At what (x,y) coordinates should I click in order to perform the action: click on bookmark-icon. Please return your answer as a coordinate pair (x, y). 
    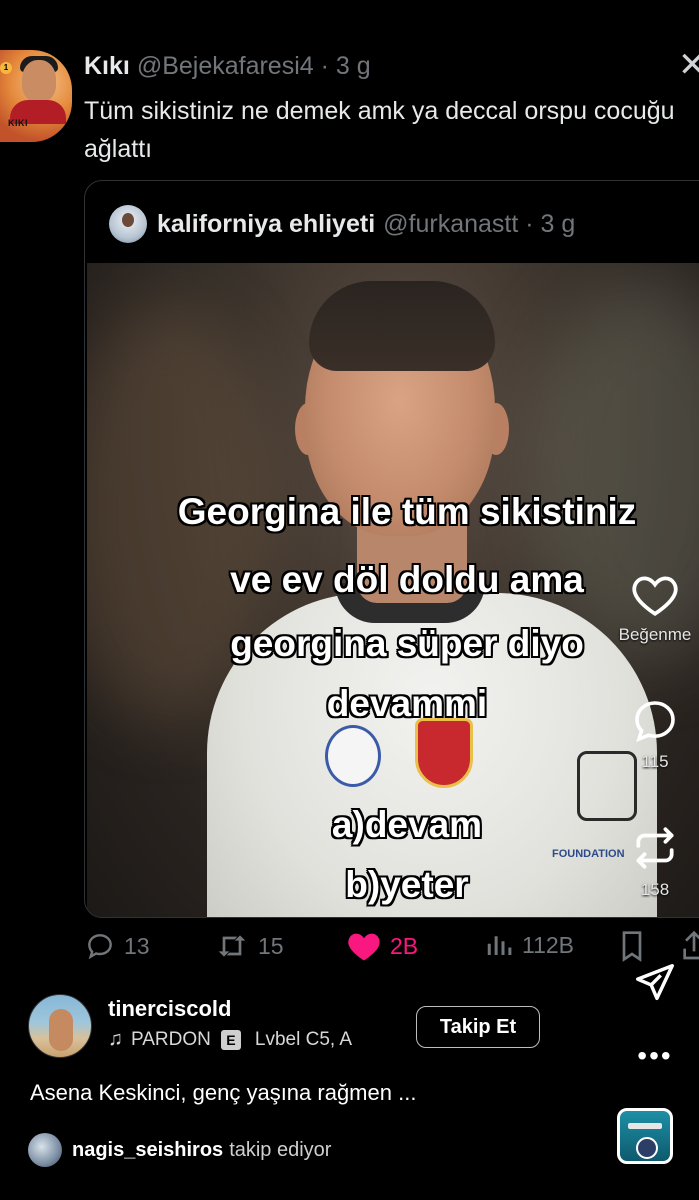
    Looking at the image, I should click on (632, 946).